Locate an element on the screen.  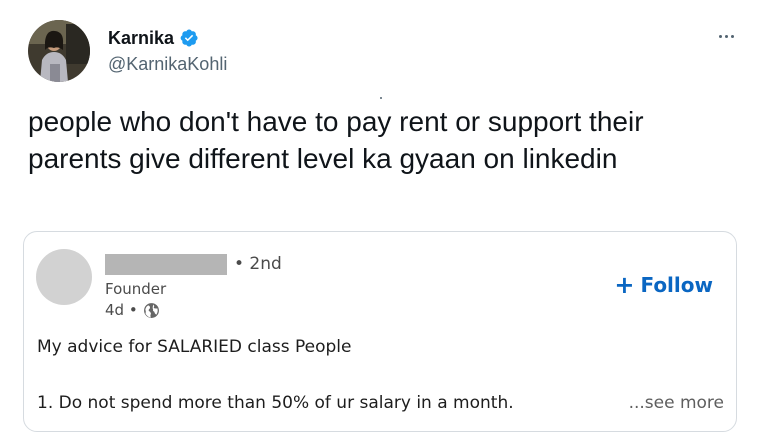
follow-label: Follow is located at coordinates (676, 285).